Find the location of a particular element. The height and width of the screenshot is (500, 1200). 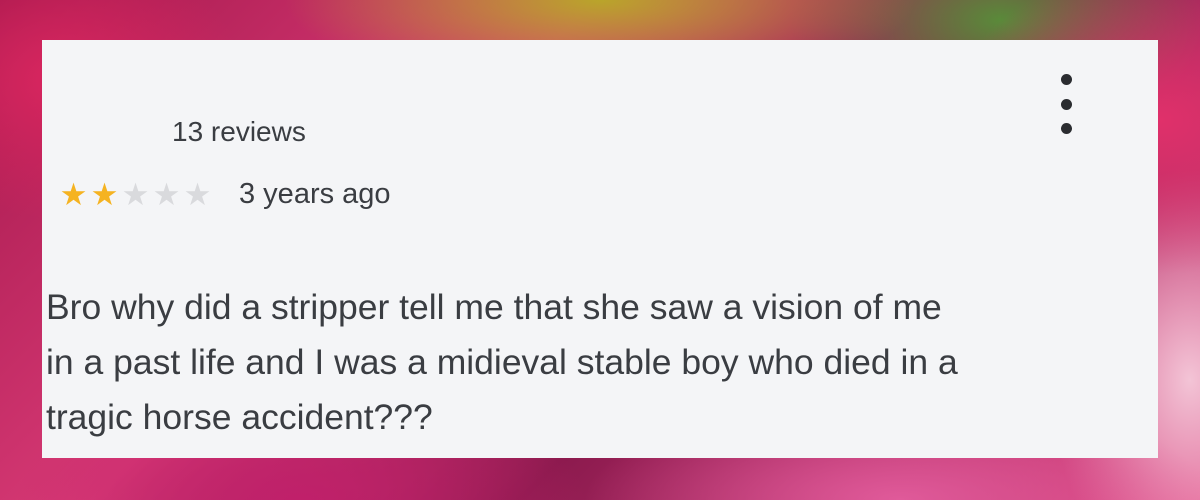

star-rating: ★ ★ ★ ★ ★ is located at coordinates (135, 194).